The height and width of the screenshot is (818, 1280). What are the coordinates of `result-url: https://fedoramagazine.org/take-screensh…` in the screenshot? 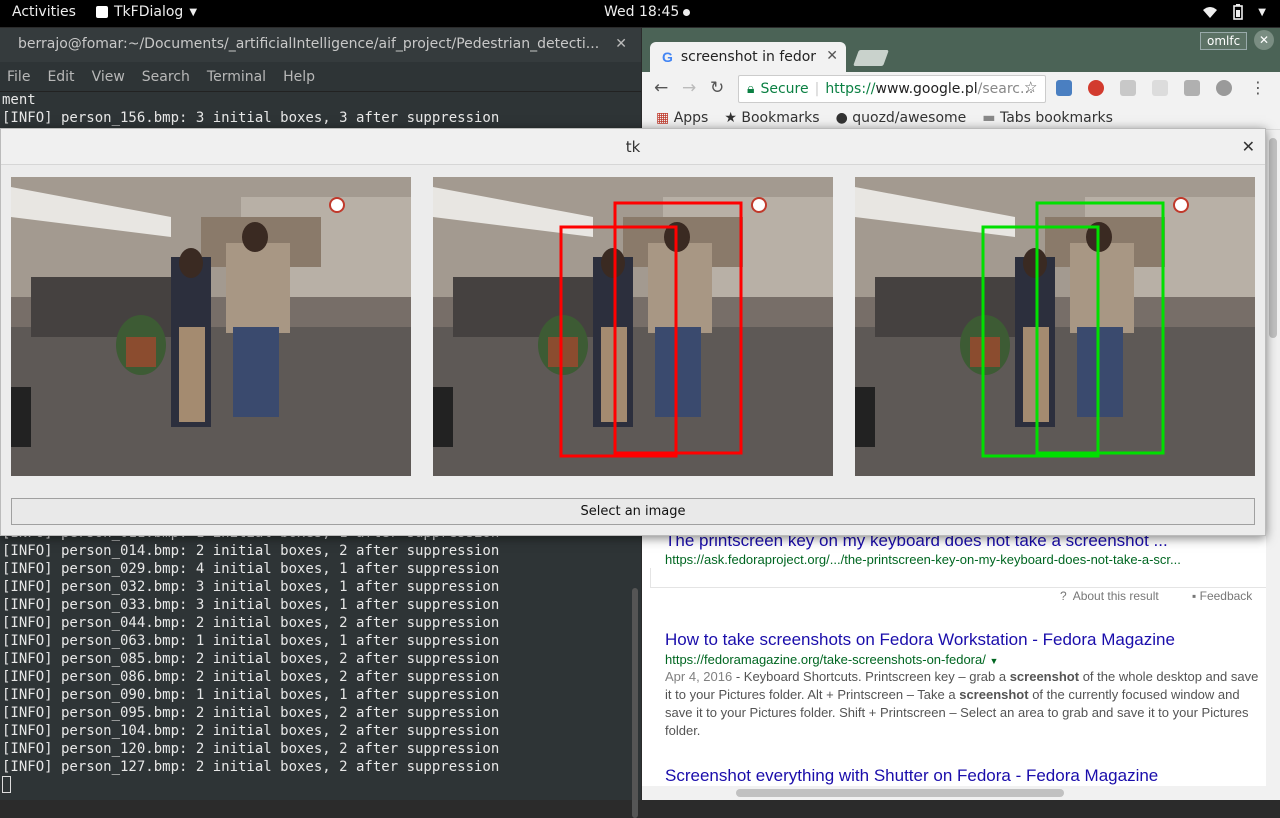 It's located at (965, 659).